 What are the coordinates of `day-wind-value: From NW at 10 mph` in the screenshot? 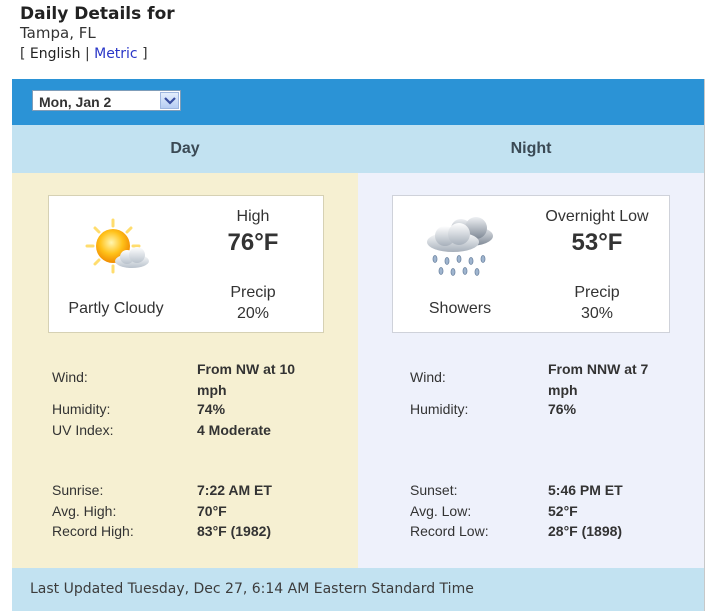 It's located at (246, 379).